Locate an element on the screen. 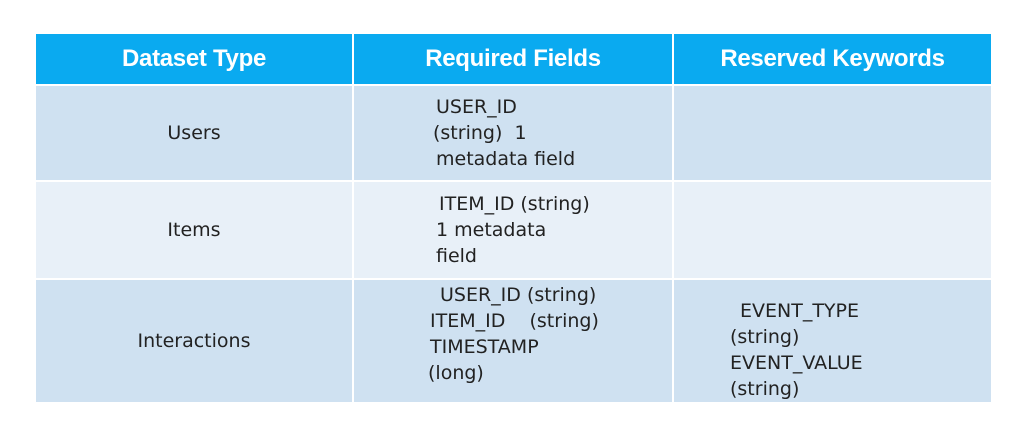 The height and width of the screenshot is (429, 1024). header-dataset-type: Dataset Type is located at coordinates (195, 60).